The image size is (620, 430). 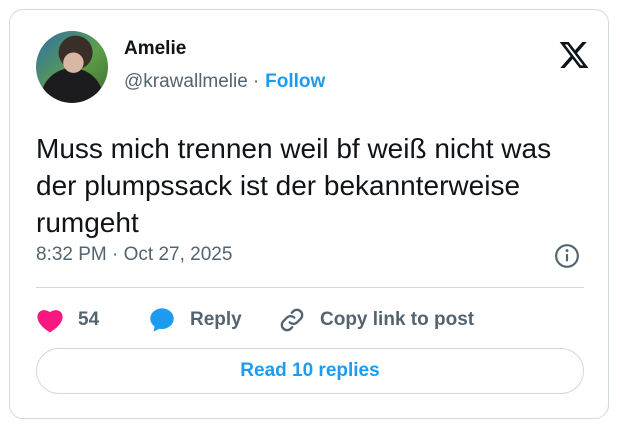 I want to click on like-count: 54, so click(x=89, y=319).